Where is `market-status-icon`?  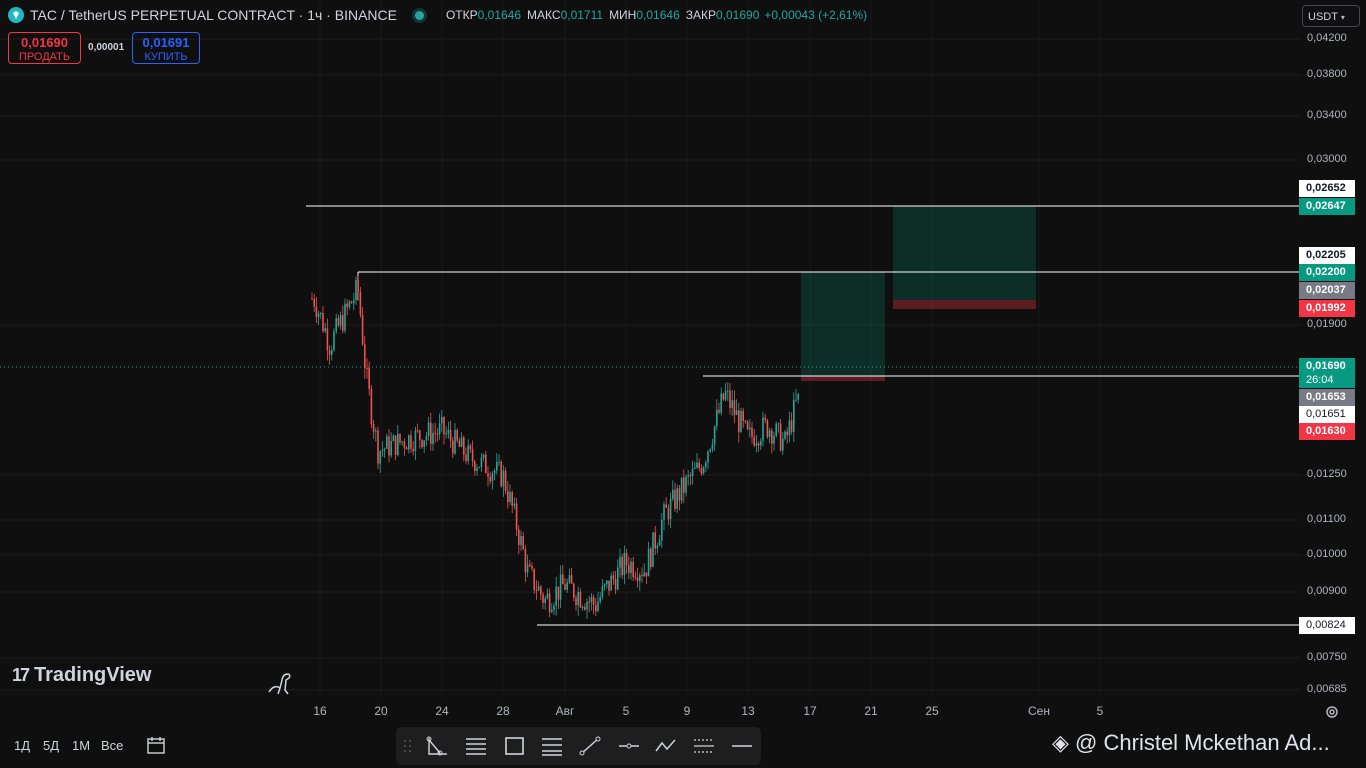
market-status-icon is located at coordinates (419, 15).